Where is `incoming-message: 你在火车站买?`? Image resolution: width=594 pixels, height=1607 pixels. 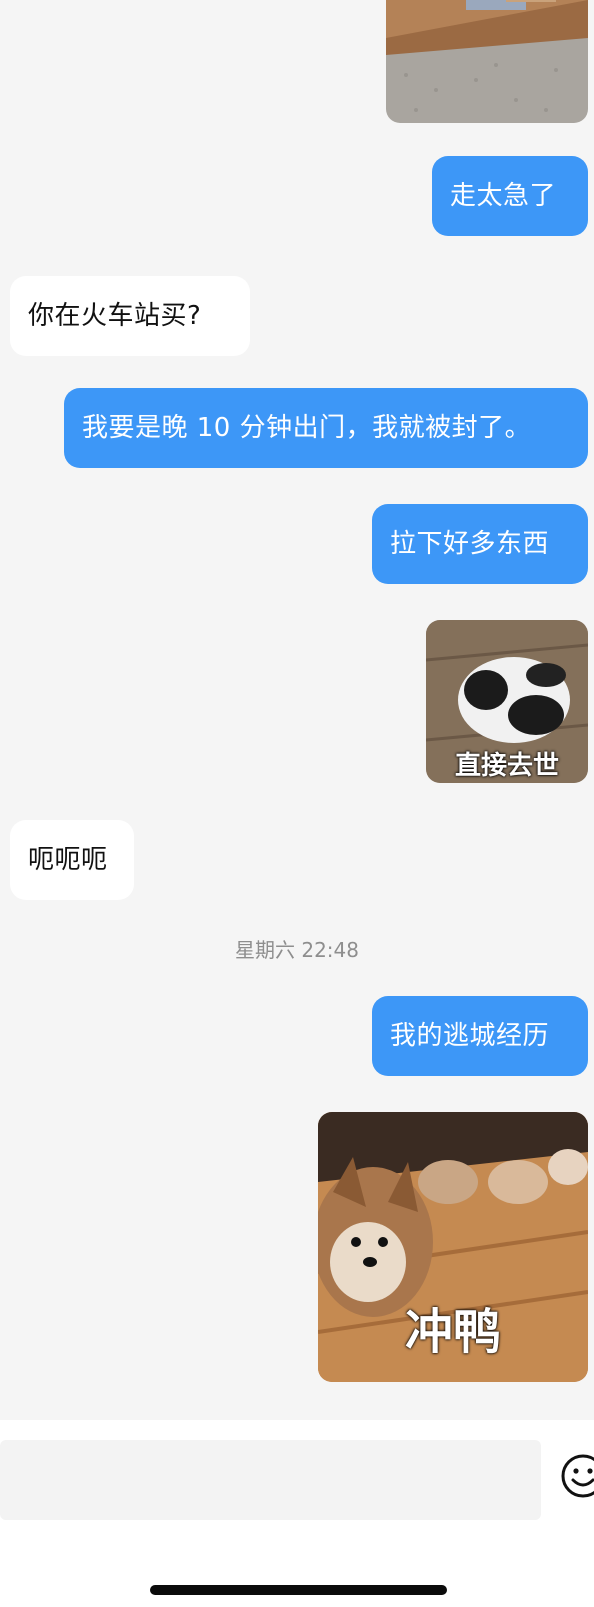 incoming-message: 你在火车站买? is located at coordinates (130, 316).